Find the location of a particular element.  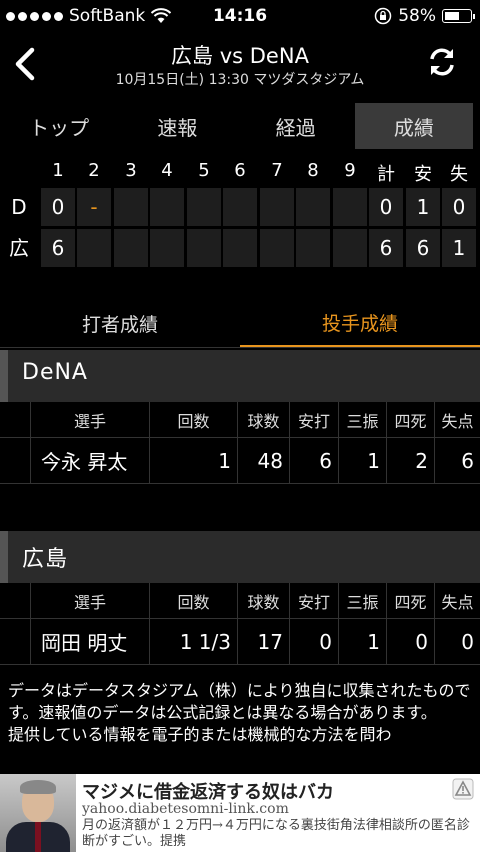

ad-info-icon is located at coordinates (463, 789).